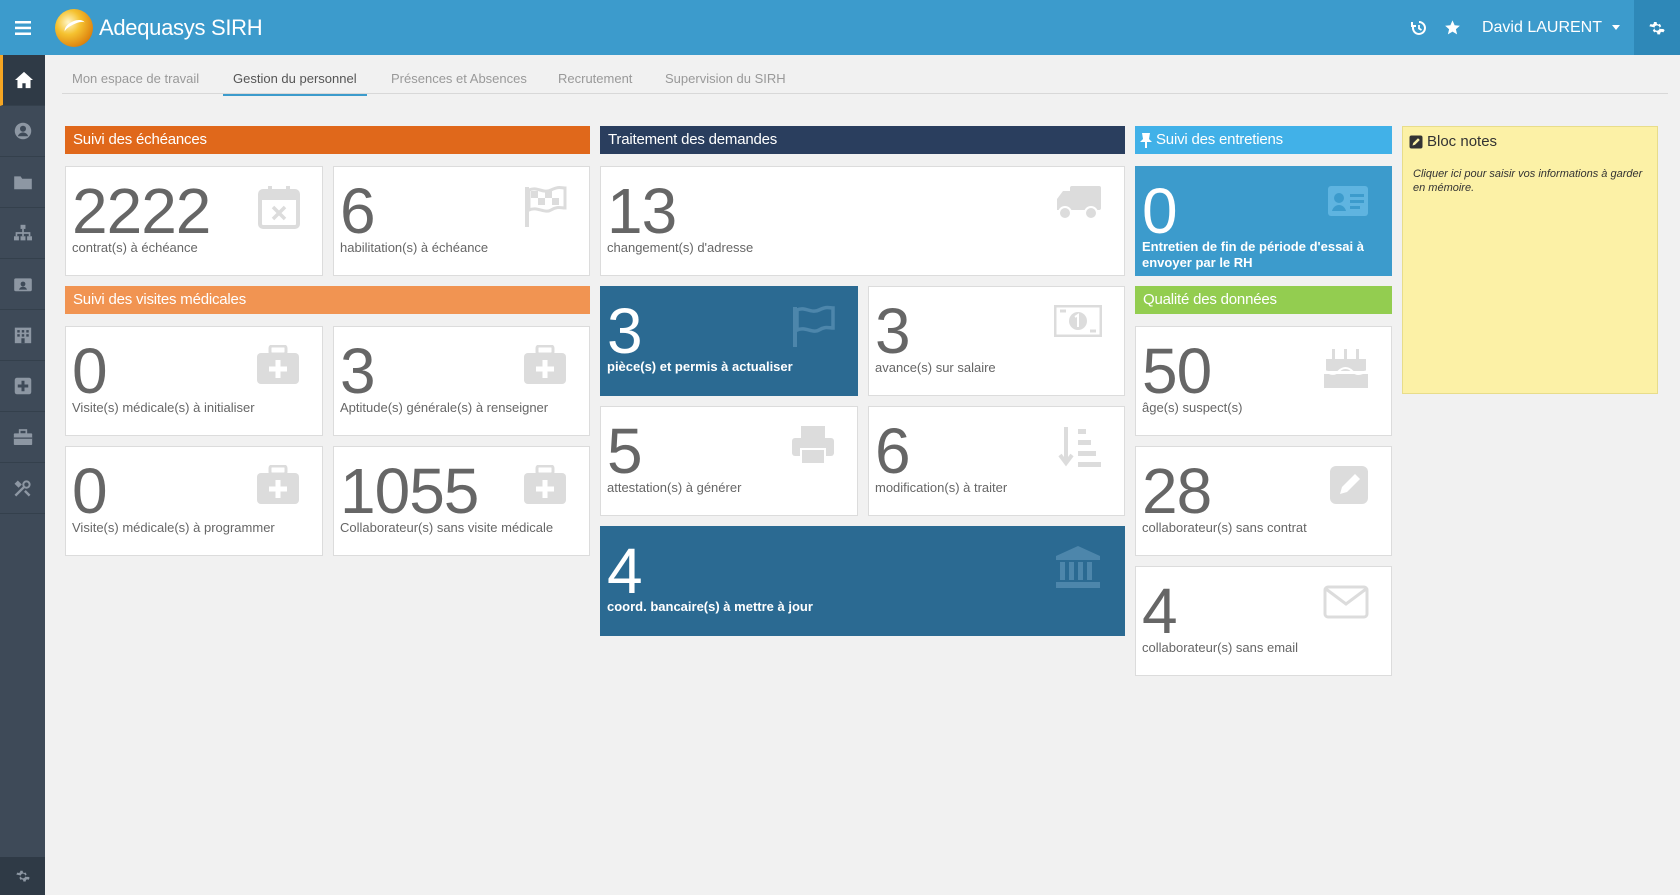  Describe the element at coordinates (1079, 203) in the screenshot. I see `truck-icon` at that location.